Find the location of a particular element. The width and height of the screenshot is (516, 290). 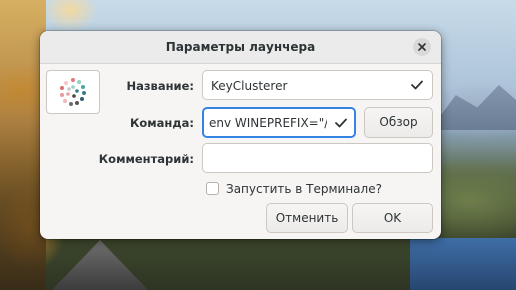

close-button is located at coordinates (422, 47).